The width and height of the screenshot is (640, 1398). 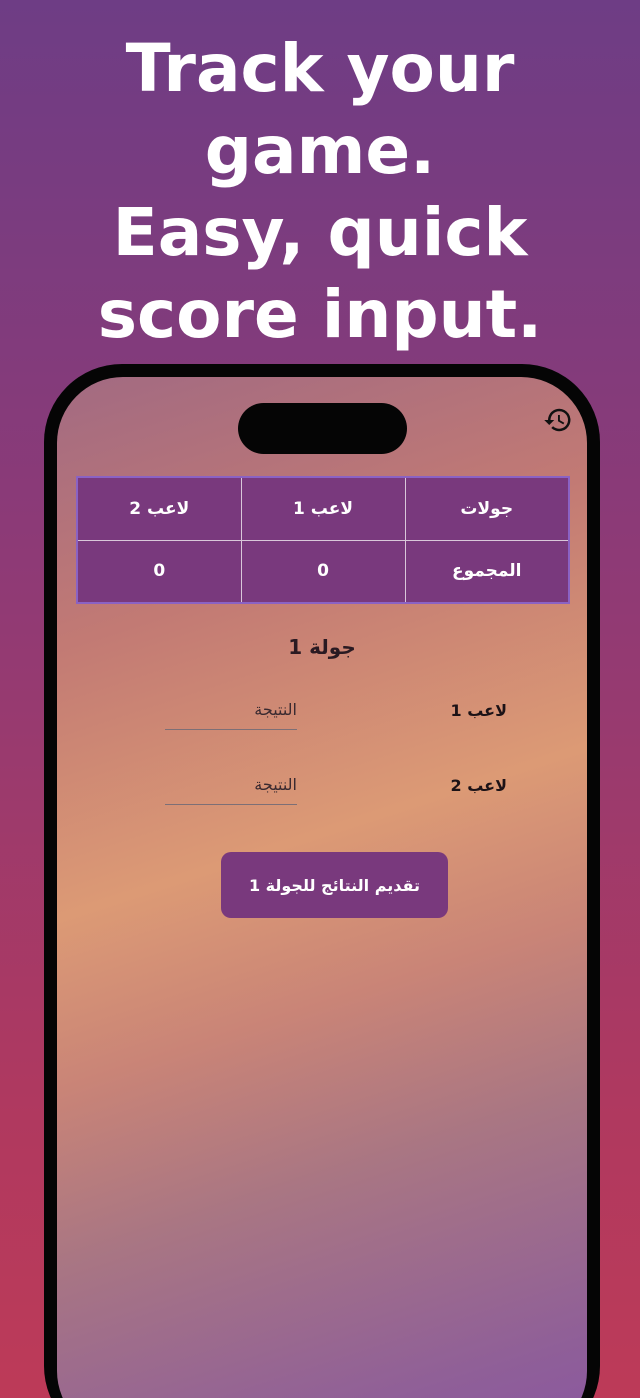 I want to click on history-button, so click(x=558, y=420).